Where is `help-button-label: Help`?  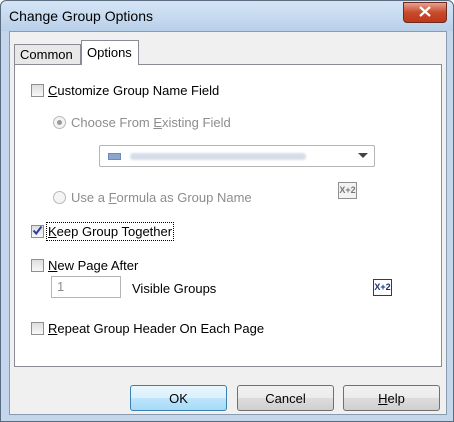 help-button-label: Help is located at coordinates (391, 398).